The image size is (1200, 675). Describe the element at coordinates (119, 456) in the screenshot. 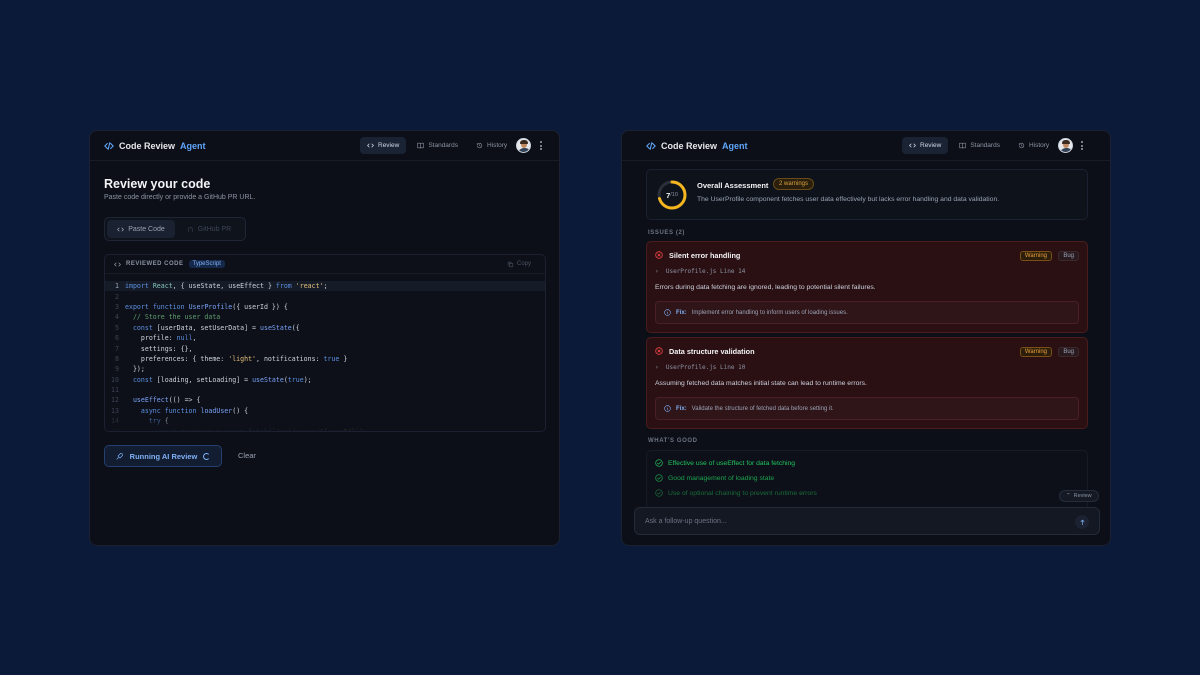

I see `rocket-icon` at that location.